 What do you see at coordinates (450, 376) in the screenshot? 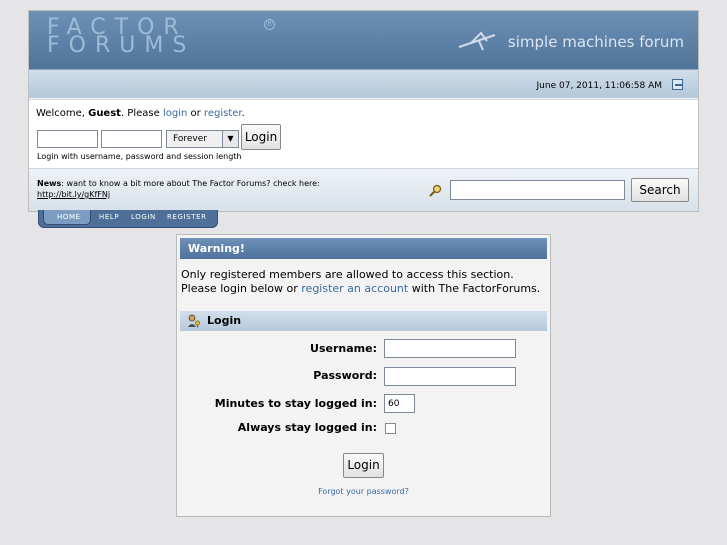
I see `password-input` at bounding box center [450, 376].